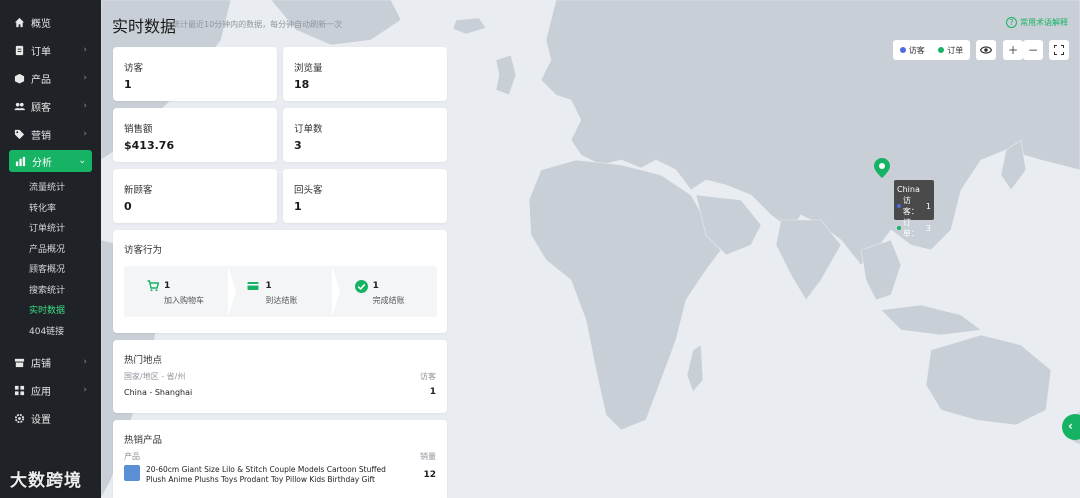 Image resolution: width=1080 pixels, height=498 pixels. What do you see at coordinates (50, 229) in the screenshot?
I see `sidebar-subitem-orders: 订单统计` at bounding box center [50, 229].